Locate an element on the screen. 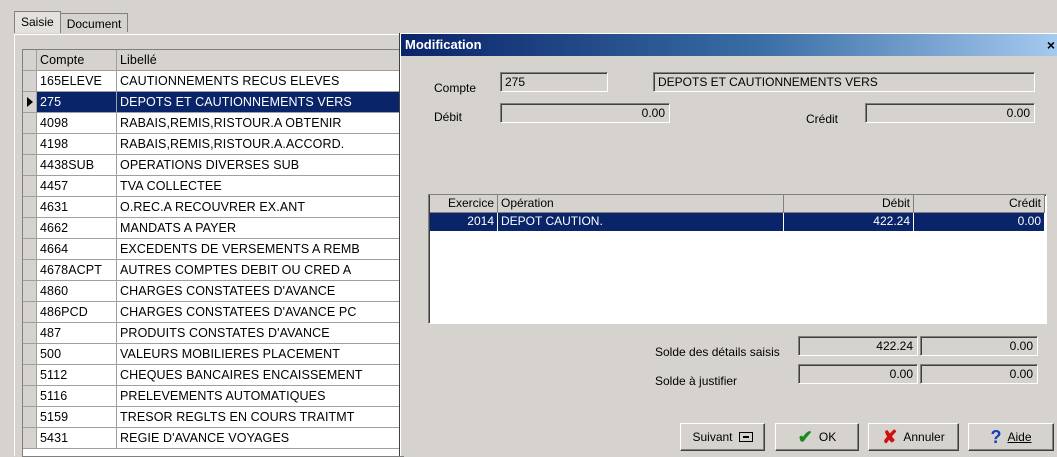  cell-compte: 4631 is located at coordinates (77, 207).